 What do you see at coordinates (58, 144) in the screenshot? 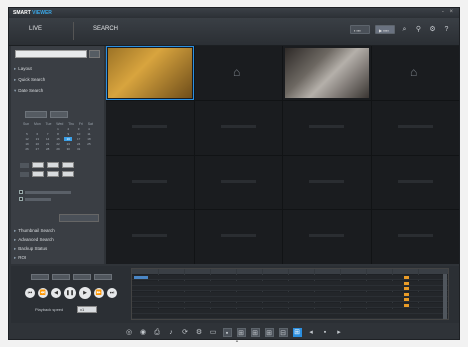
I see `calendar-day: 22` at bounding box center [58, 144].